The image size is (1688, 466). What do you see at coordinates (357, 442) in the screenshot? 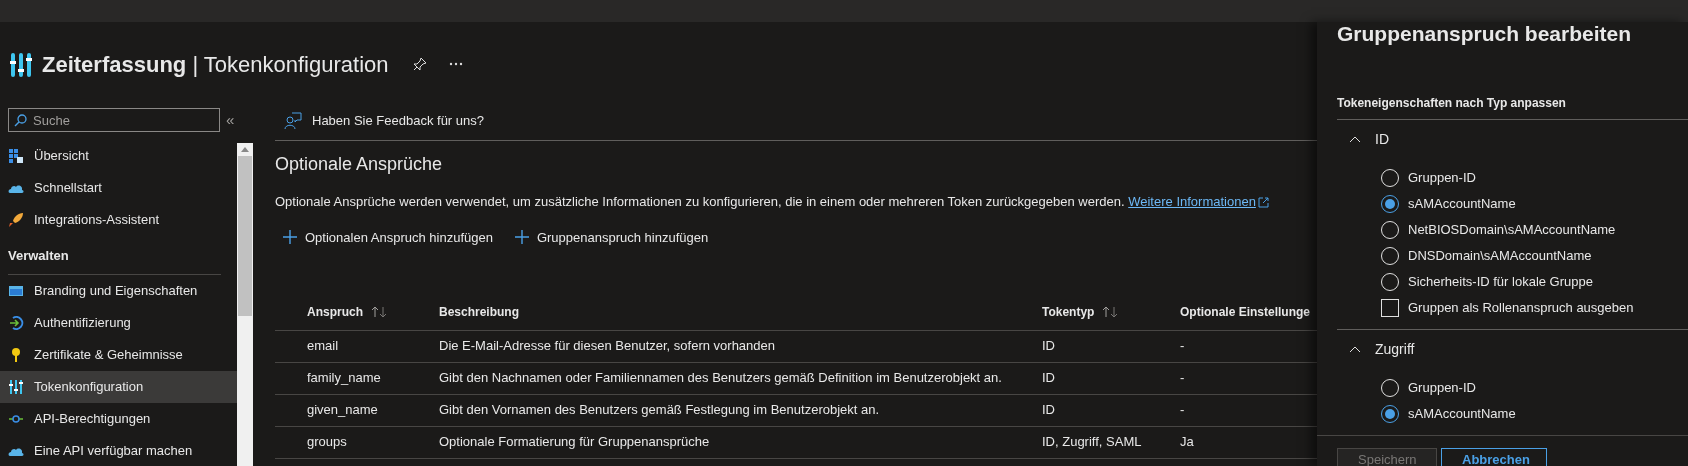
I see `table-cell: groups` at bounding box center [357, 442].